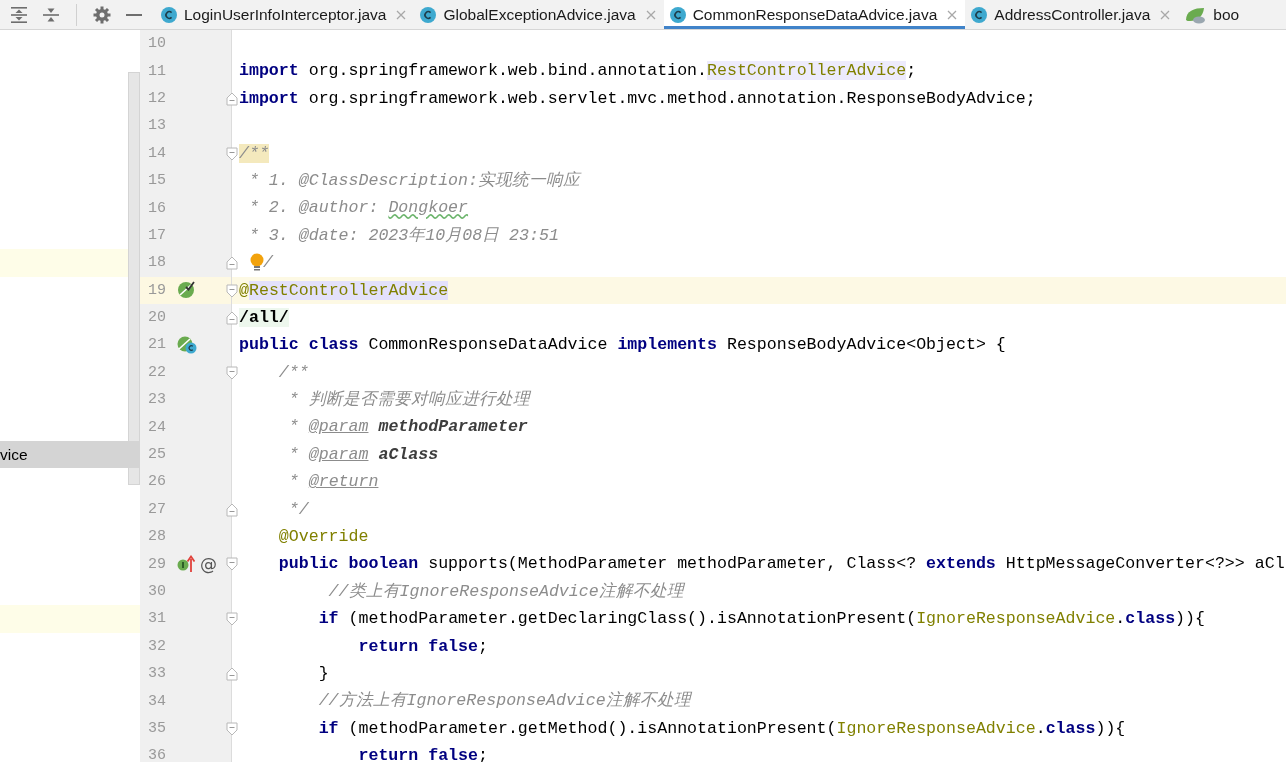 Image resolution: width=1286 pixels, height=762 pixels. I want to click on code-line: public class CommonResponseDataAdvice implements ResponseBodyAdvice<Object> {, so click(622, 345).